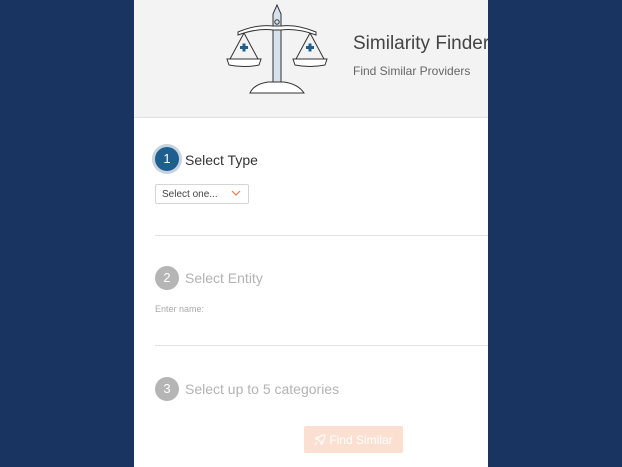  What do you see at coordinates (420, 43) in the screenshot?
I see `app-title: Similarity Finder` at bounding box center [420, 43].